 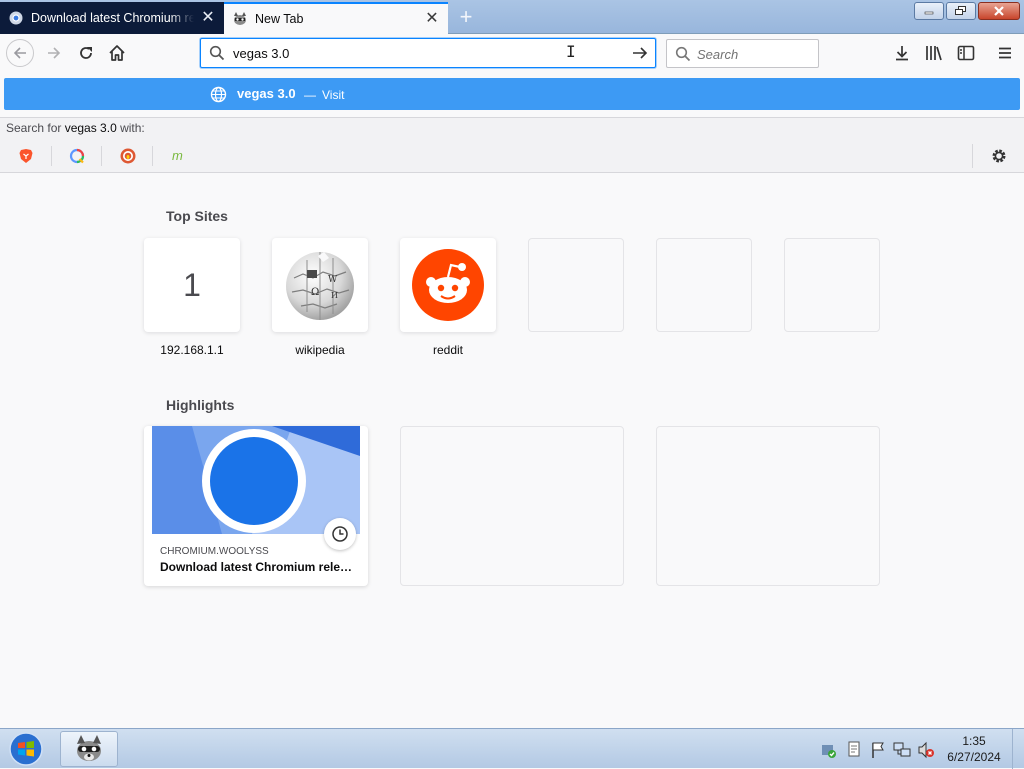 What do you see at coordinates (974, 741) in the screenshot?
I see `taskbar-clock-time: 1:35` at bounding box center [974, 741].